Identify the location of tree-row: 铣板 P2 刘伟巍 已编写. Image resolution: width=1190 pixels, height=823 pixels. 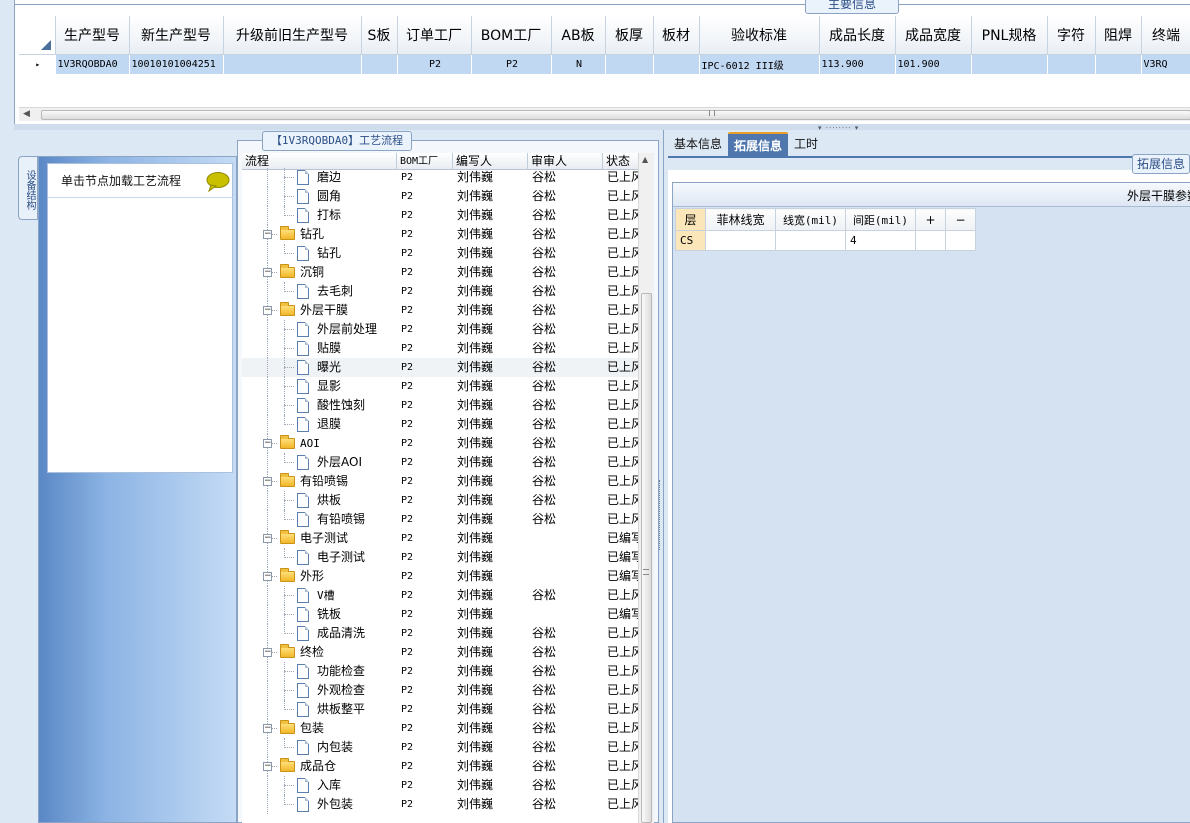
(440, 614).